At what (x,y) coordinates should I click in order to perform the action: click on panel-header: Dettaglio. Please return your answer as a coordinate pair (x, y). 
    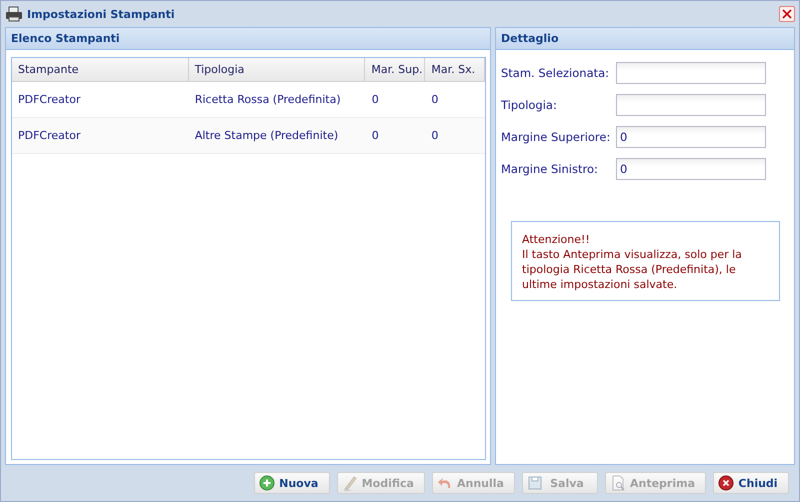
    Looking at the image, I should click on (645, 39).